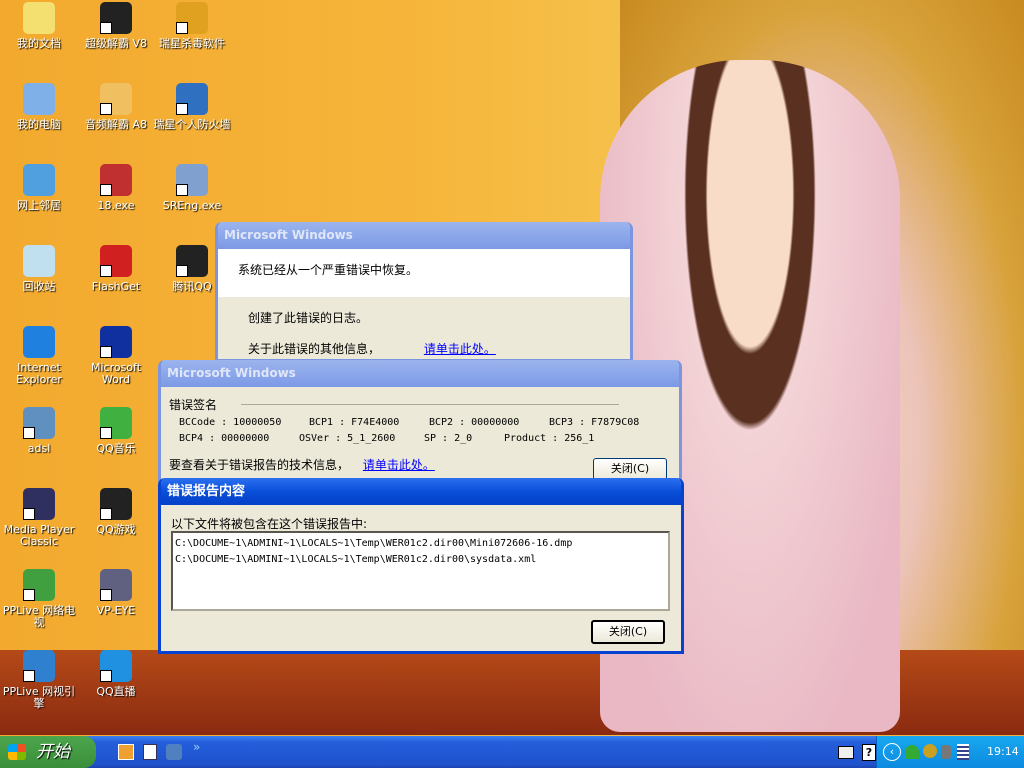 Image resolution: width=1024 pixels, height=768 pixels. Describe the element at coordinates (192, 26) in the screenshot. I see `desktop-icon: 瑞星杀毒软件` at that location.